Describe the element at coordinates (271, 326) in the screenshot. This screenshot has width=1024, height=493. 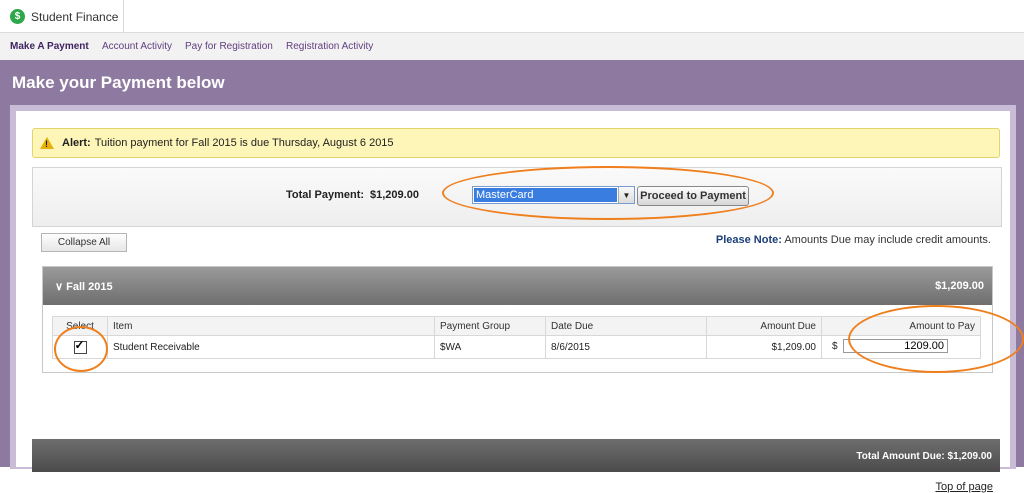
I see `col-item: Item` at that location.